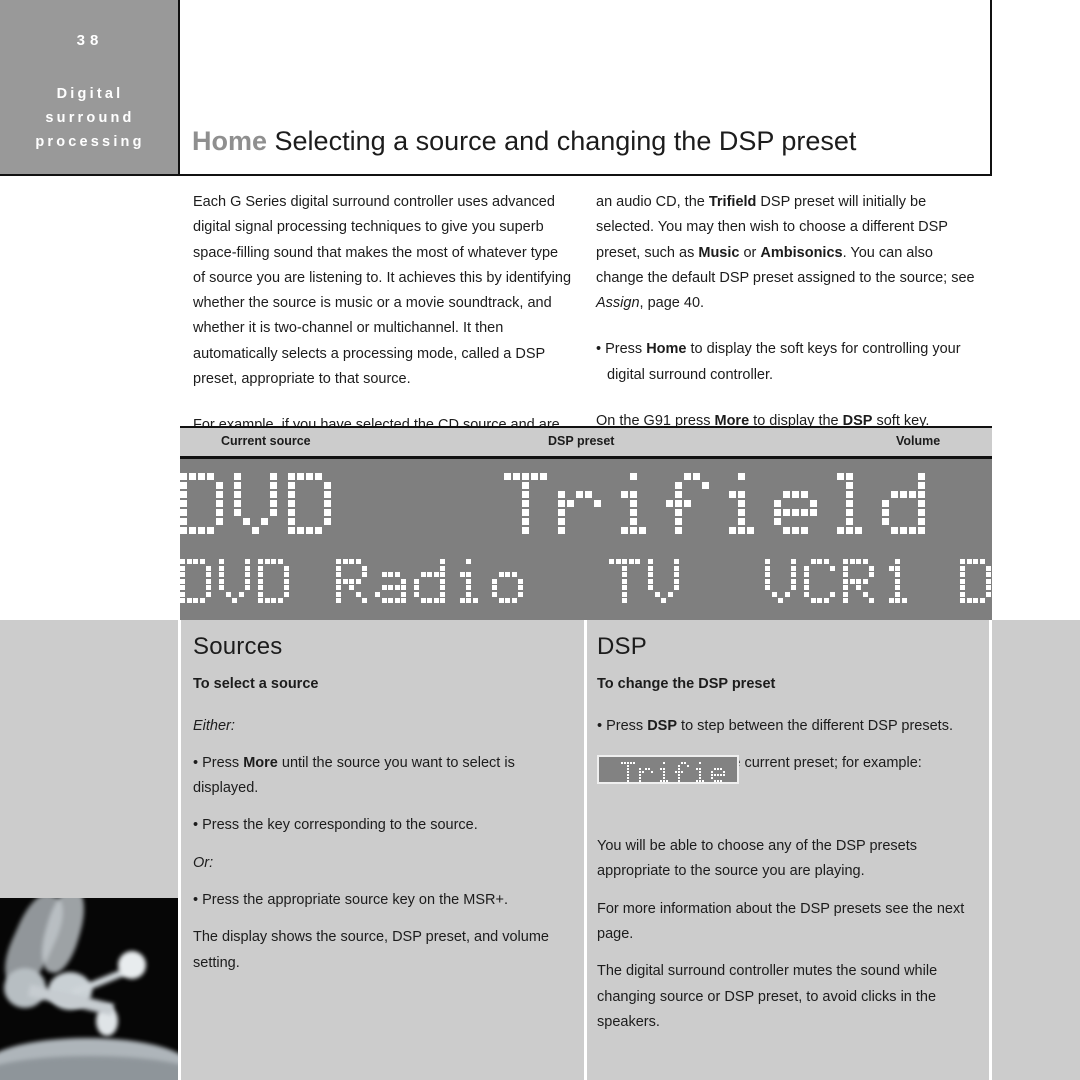 This screenshot has height=1080, width=1080. What do you see at coordinates (586, 539) in the screenshot?
I see `lcd-display` at bounding box center [586, 539].